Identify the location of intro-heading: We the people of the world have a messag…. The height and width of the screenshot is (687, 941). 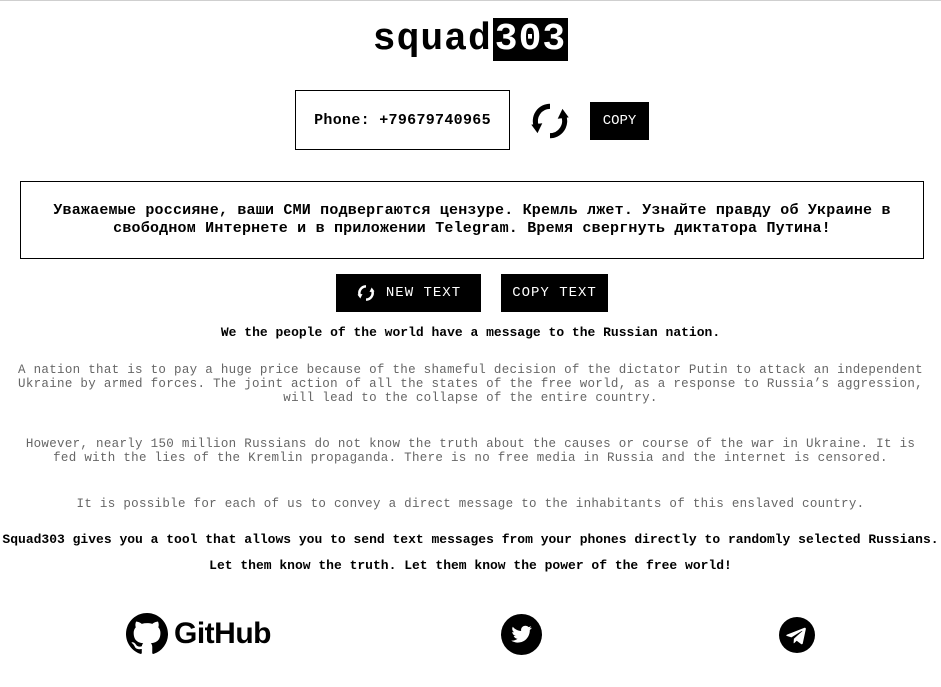
(470, 332).